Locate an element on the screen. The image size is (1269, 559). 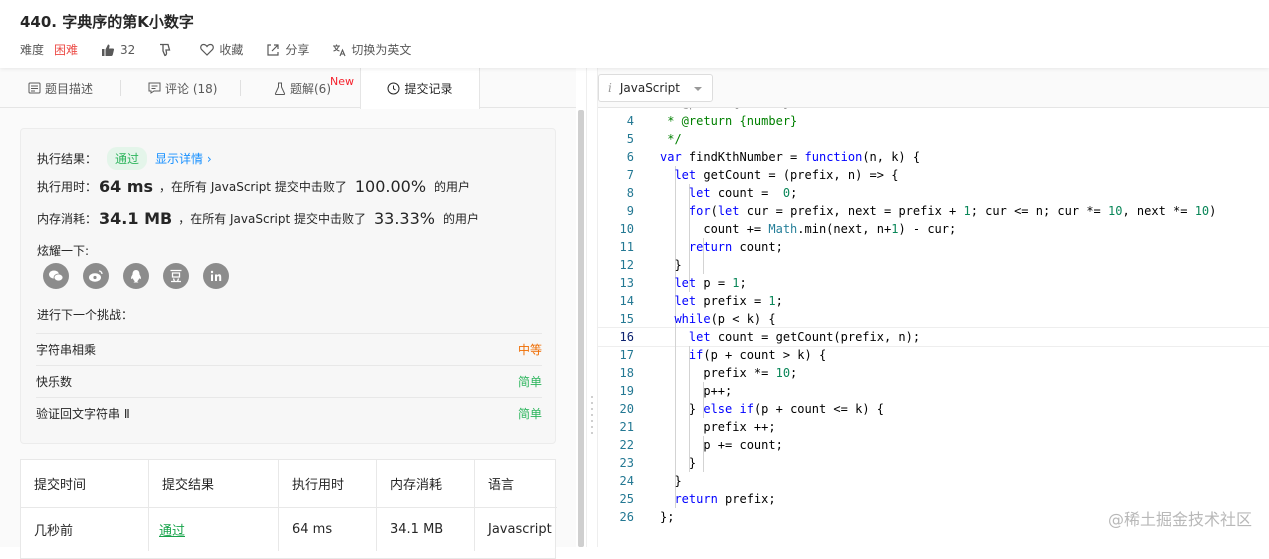
left-scrollbar is located at coordinates (581, 328).